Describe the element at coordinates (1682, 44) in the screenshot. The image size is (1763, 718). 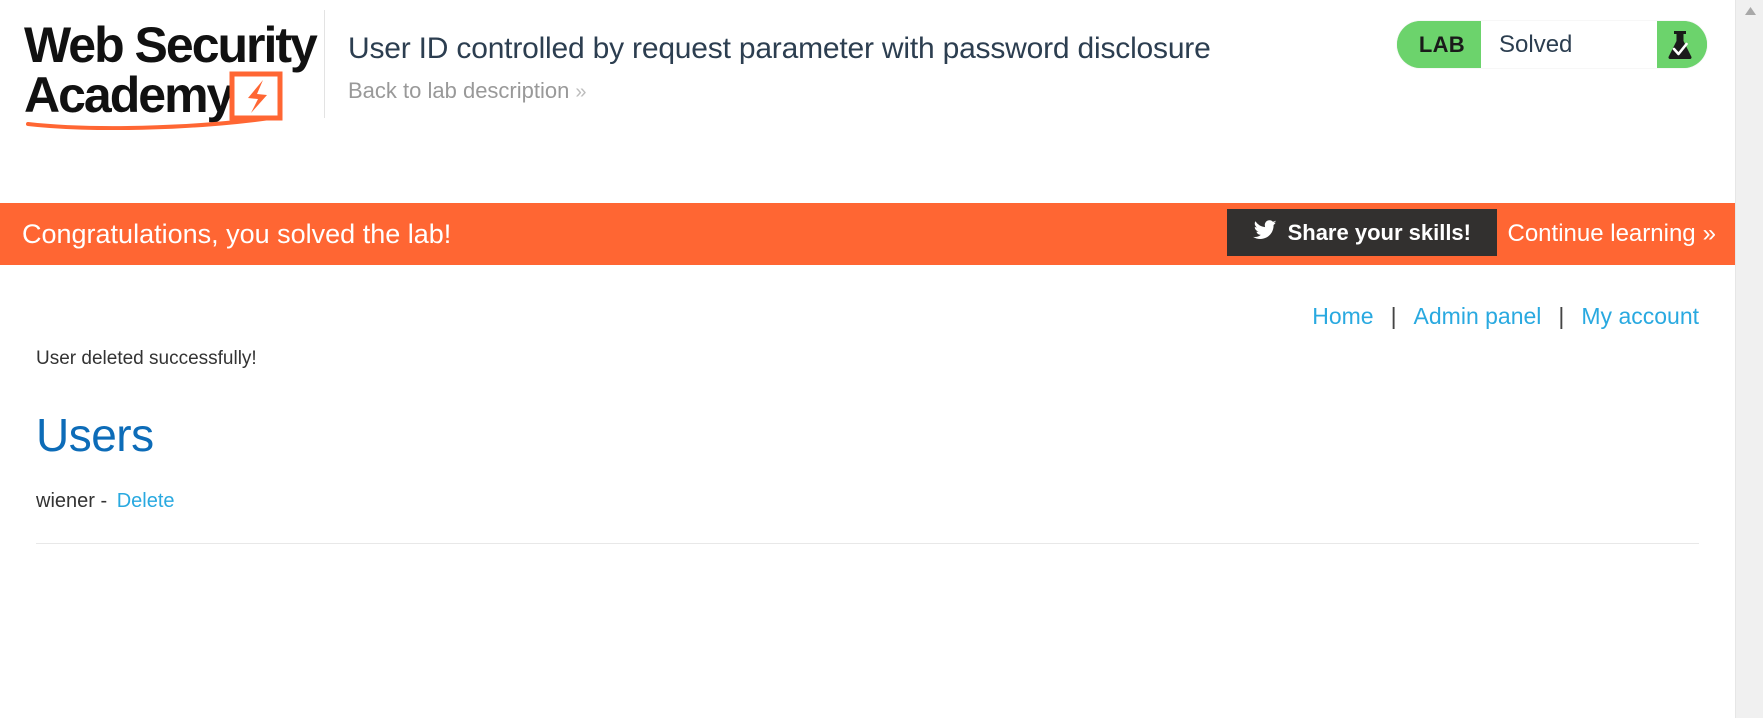
I see `flask-check-icon` at that location.